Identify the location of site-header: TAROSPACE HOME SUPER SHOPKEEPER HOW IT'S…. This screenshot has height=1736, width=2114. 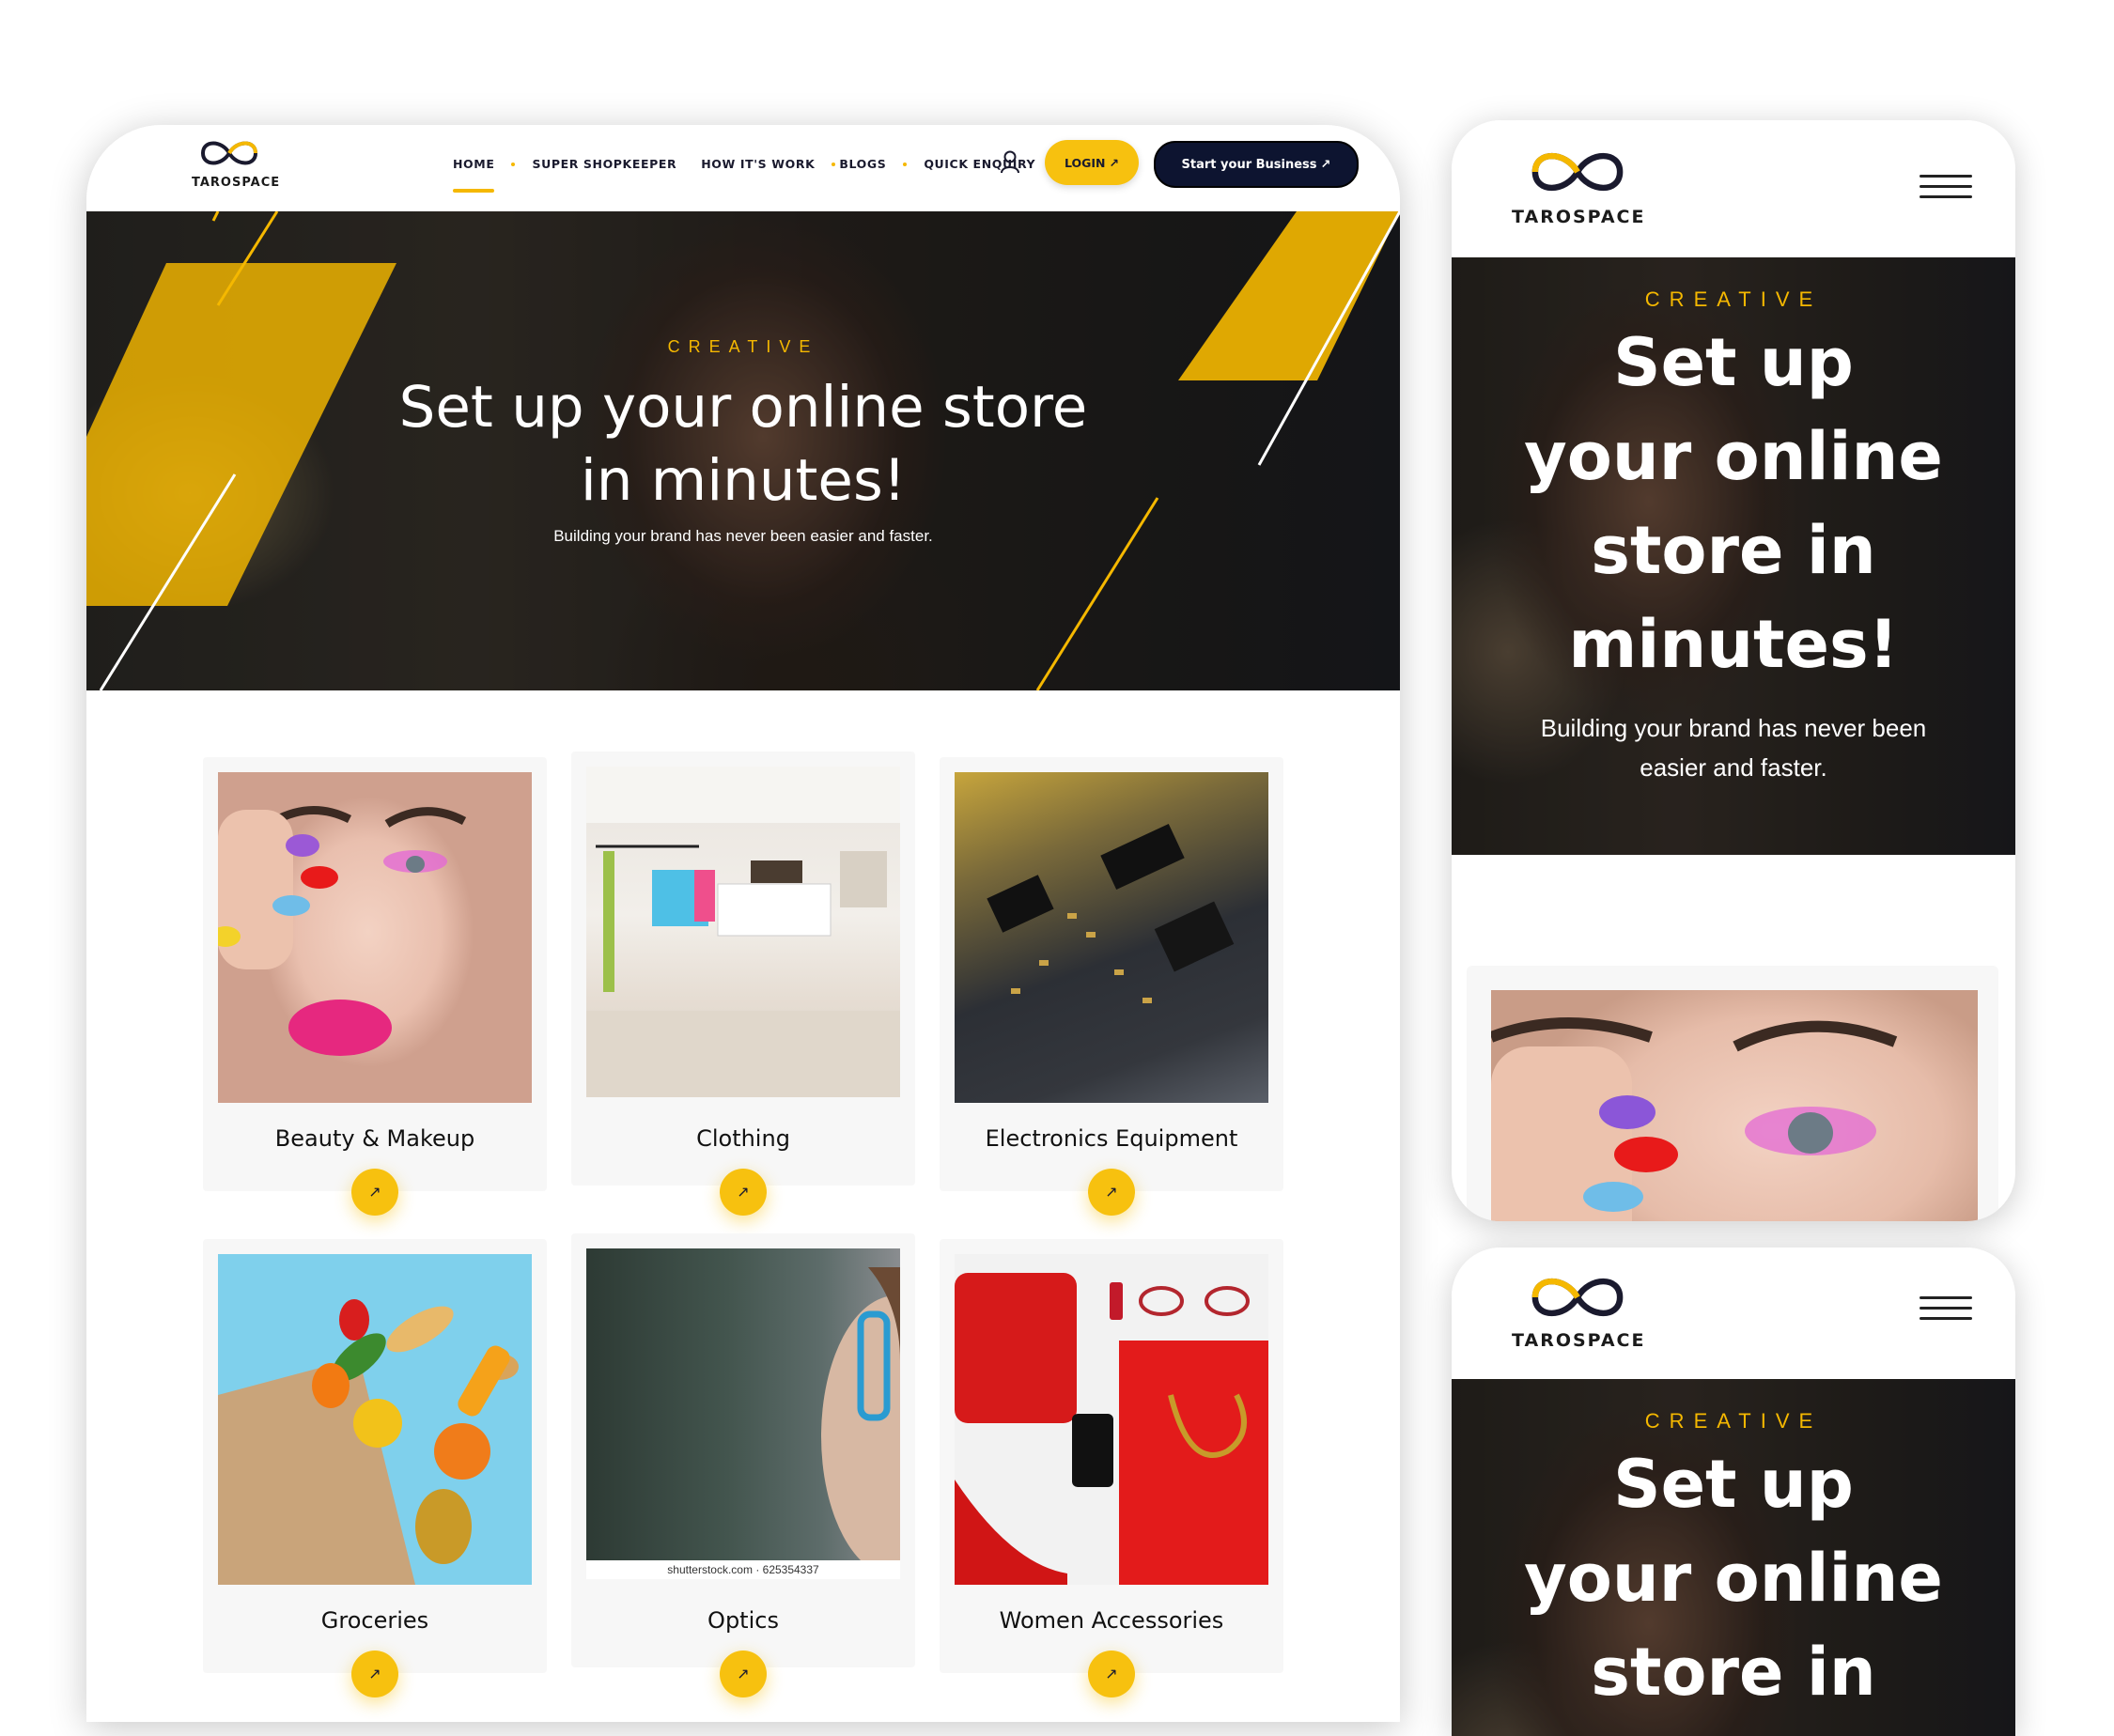
(743, 168).